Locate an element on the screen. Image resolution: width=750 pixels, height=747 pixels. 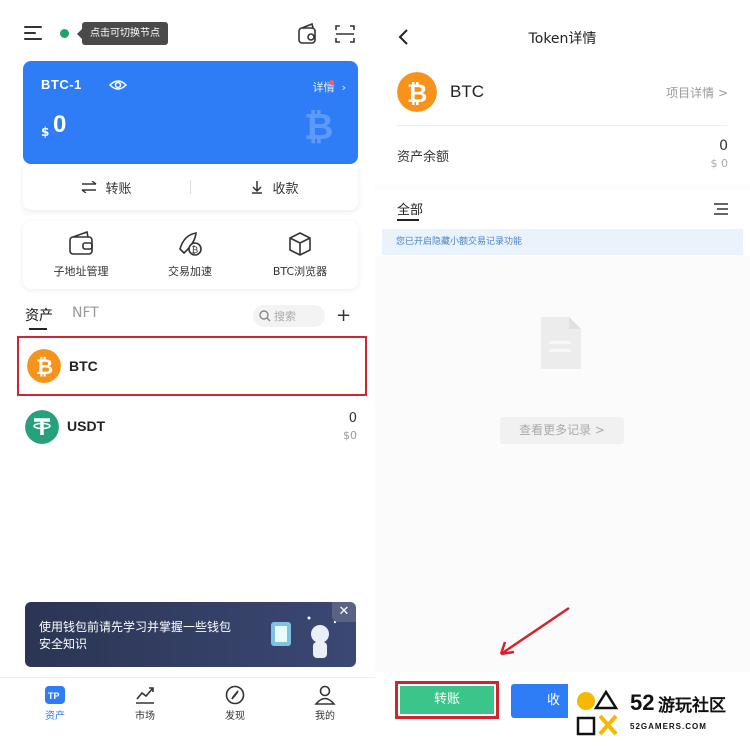
balance-label: 资产余额 is located at coordinates (423, 157).